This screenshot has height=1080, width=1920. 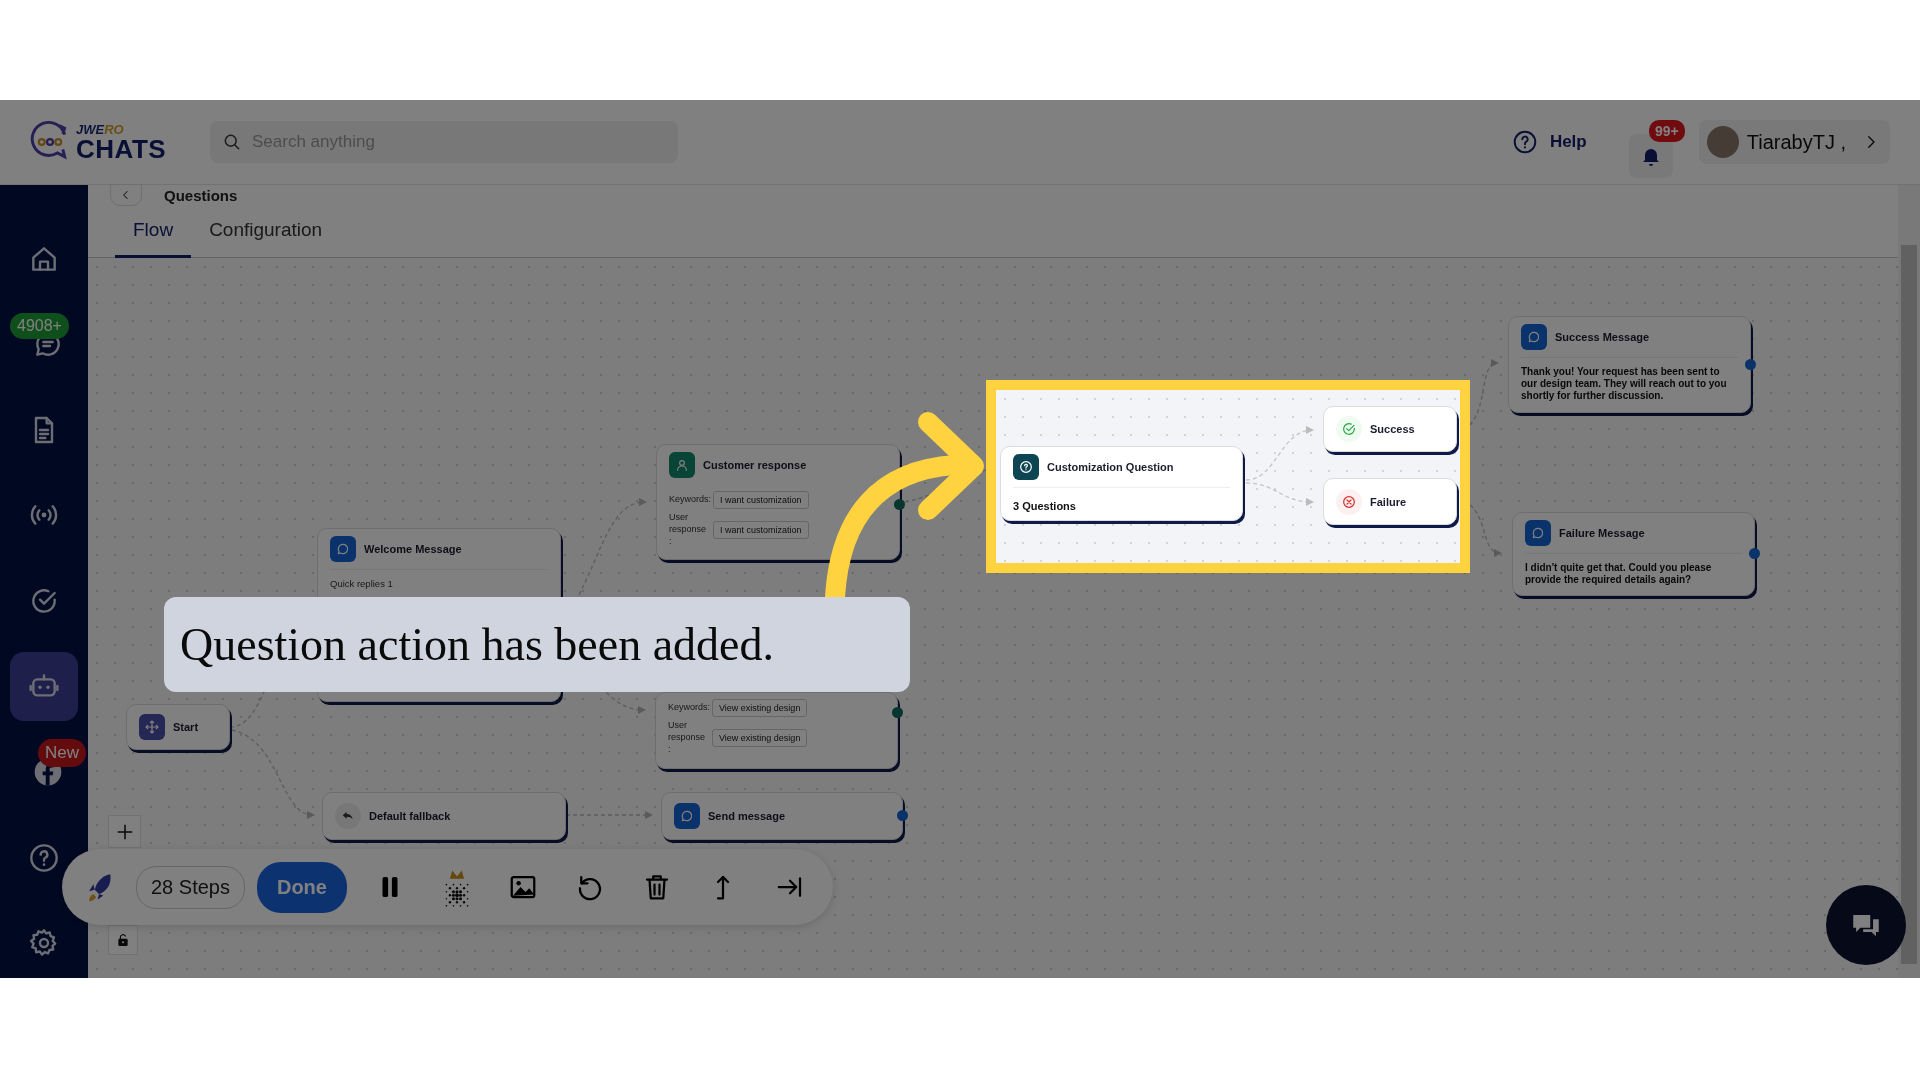 What do you see at coordinates (48, 772) in the screenshot?
I see `sidebar-item: New` at bounding box center [48, 772].